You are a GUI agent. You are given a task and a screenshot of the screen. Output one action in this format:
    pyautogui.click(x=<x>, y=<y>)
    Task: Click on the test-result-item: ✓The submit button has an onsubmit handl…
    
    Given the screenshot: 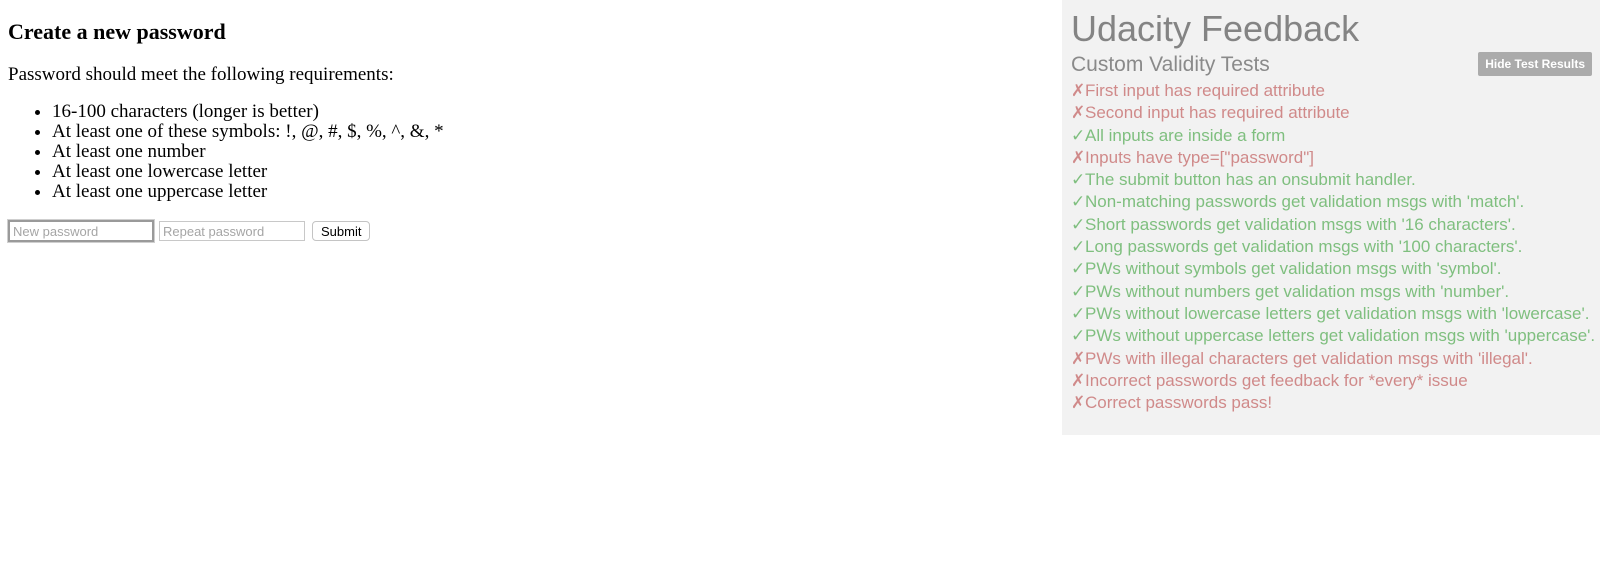 What is the action you would take?
    pyautogui.click(x=1333, y=180)
    